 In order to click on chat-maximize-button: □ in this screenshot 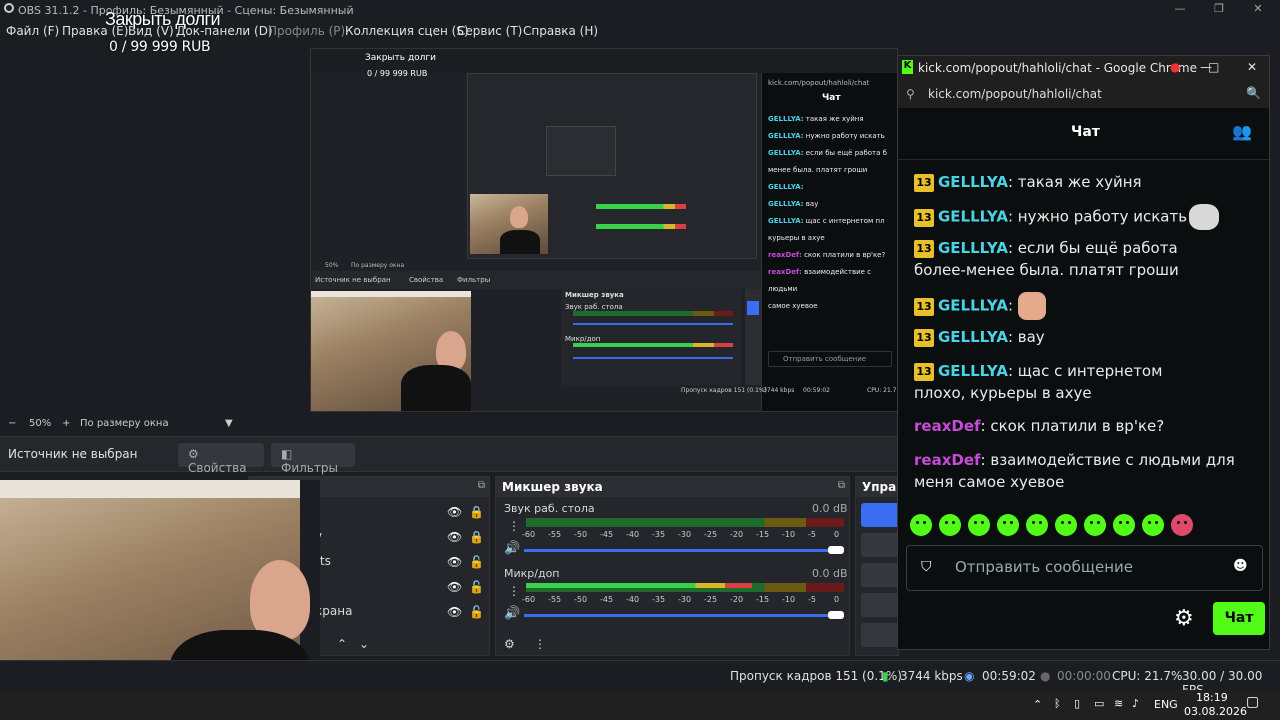, I will do `click(1213, 67)`.